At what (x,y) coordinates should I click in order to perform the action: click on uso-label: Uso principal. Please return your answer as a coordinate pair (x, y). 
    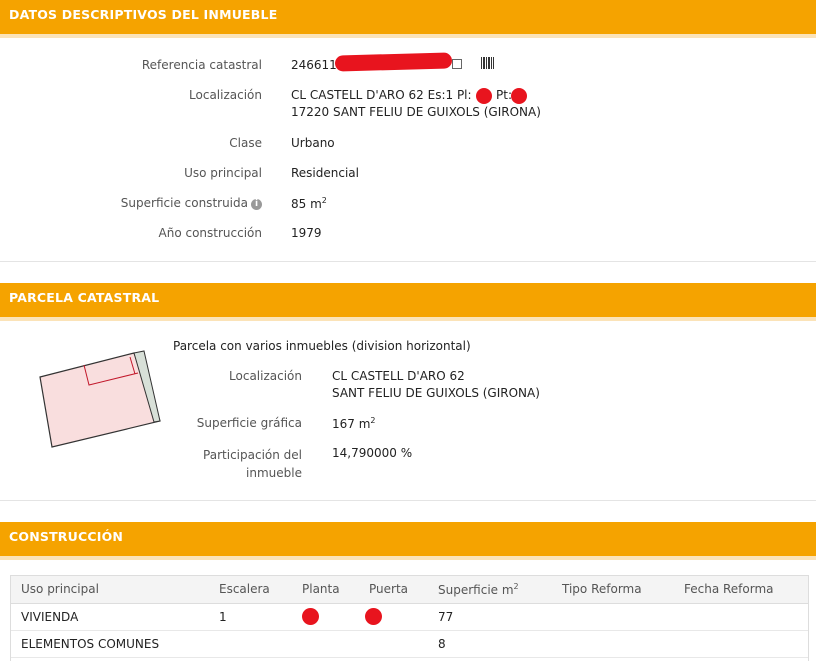
    Looking at the image, I should click on (223, 173).